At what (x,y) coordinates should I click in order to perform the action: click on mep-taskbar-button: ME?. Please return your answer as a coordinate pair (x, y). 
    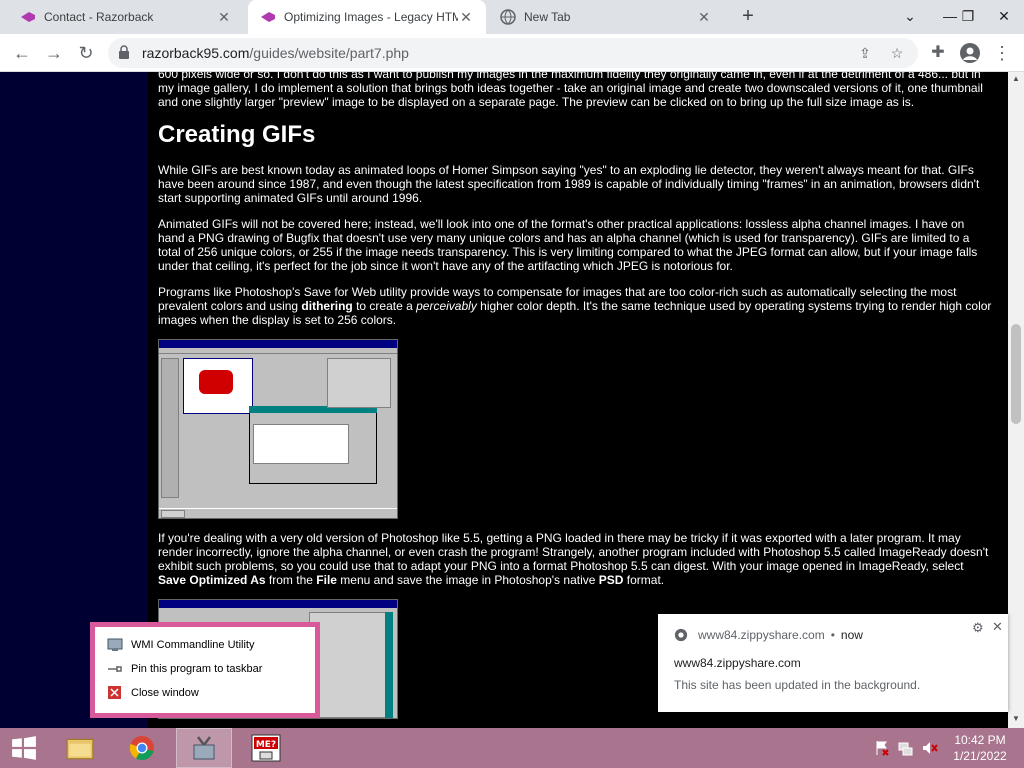
    Looking at the image, I should click on (266, 748).